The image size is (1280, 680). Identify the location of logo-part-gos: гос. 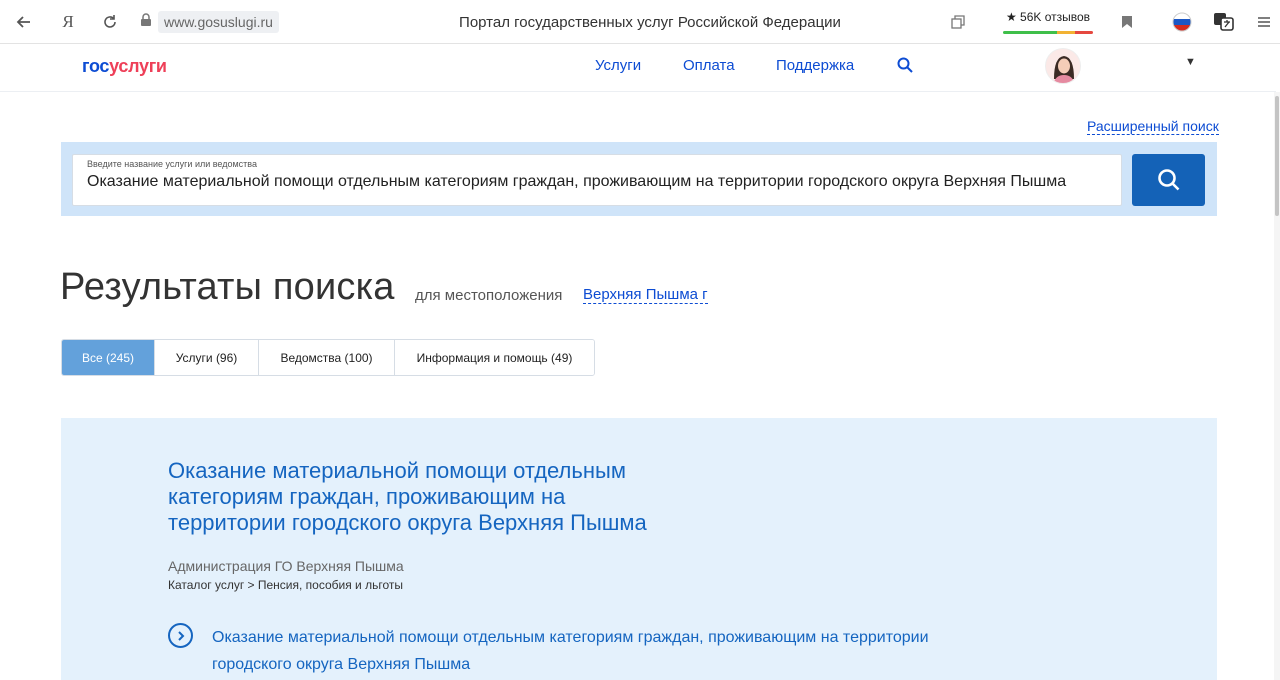
(96, 66).